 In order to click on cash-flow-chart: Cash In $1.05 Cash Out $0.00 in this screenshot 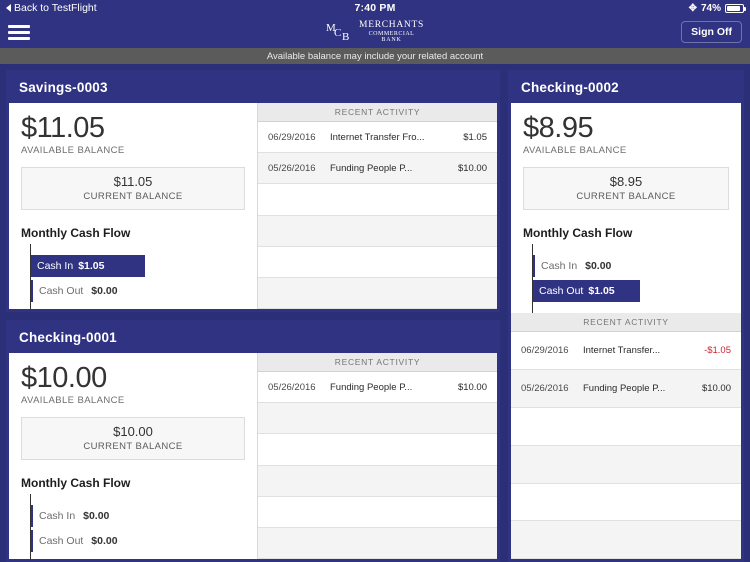, I will do `click(133, 276)`.